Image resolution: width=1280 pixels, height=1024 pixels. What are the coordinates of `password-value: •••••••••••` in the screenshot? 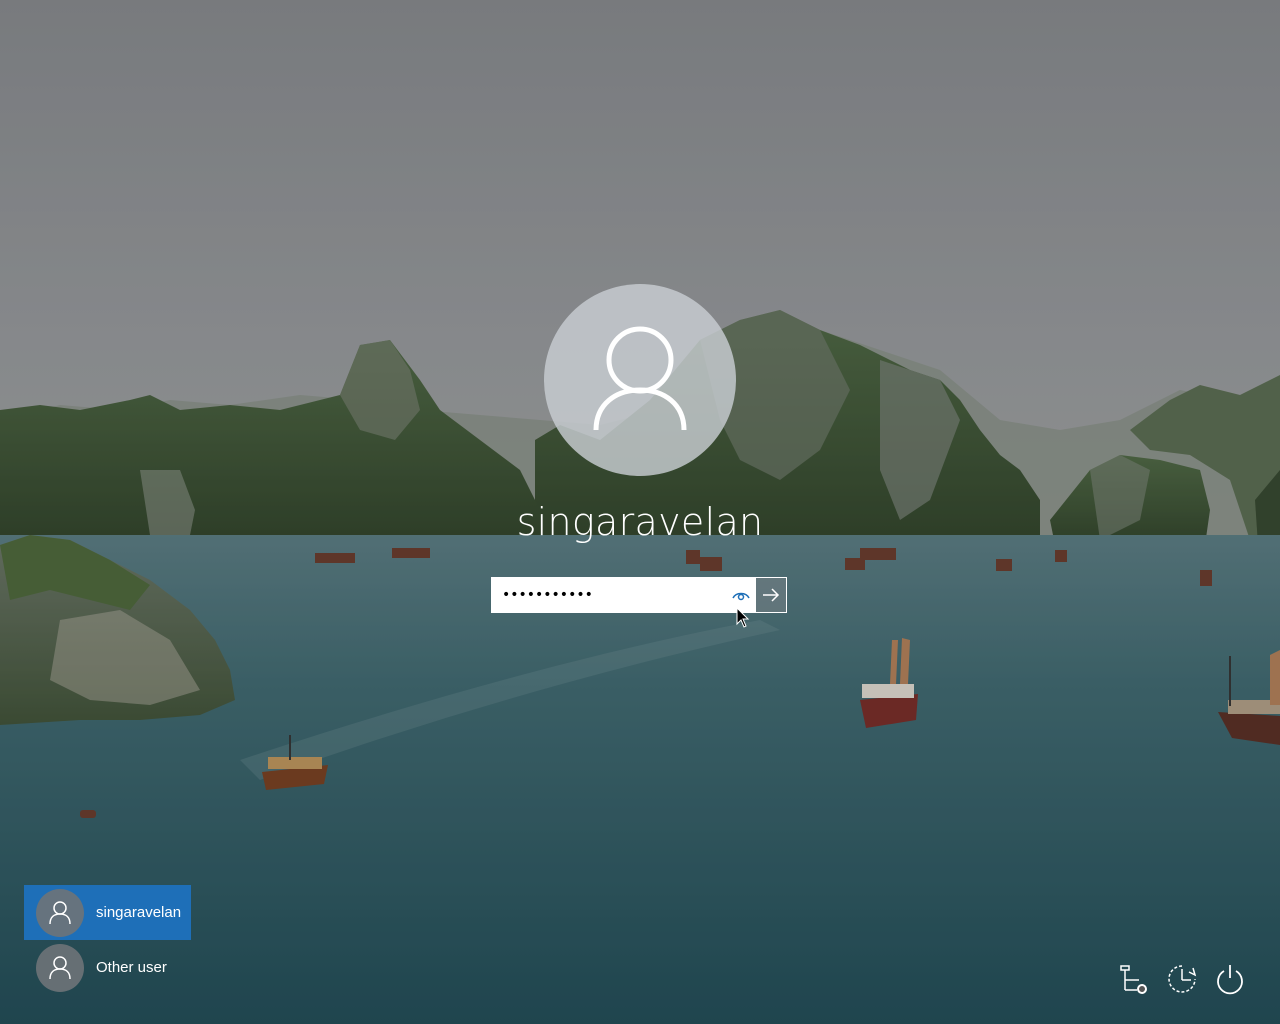 It's located at (547, 595).